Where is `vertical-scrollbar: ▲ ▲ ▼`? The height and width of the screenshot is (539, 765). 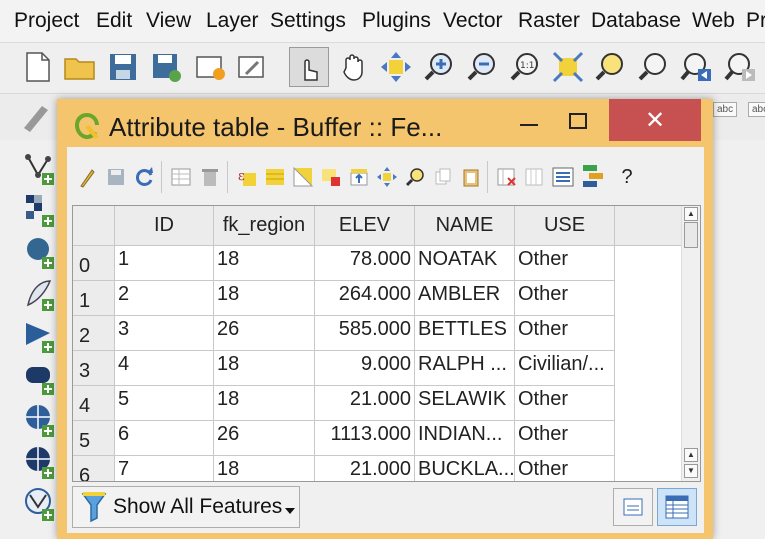 vertical-scrollbar: ▲ ▲ ▼ is located at coordinates (690, 343).